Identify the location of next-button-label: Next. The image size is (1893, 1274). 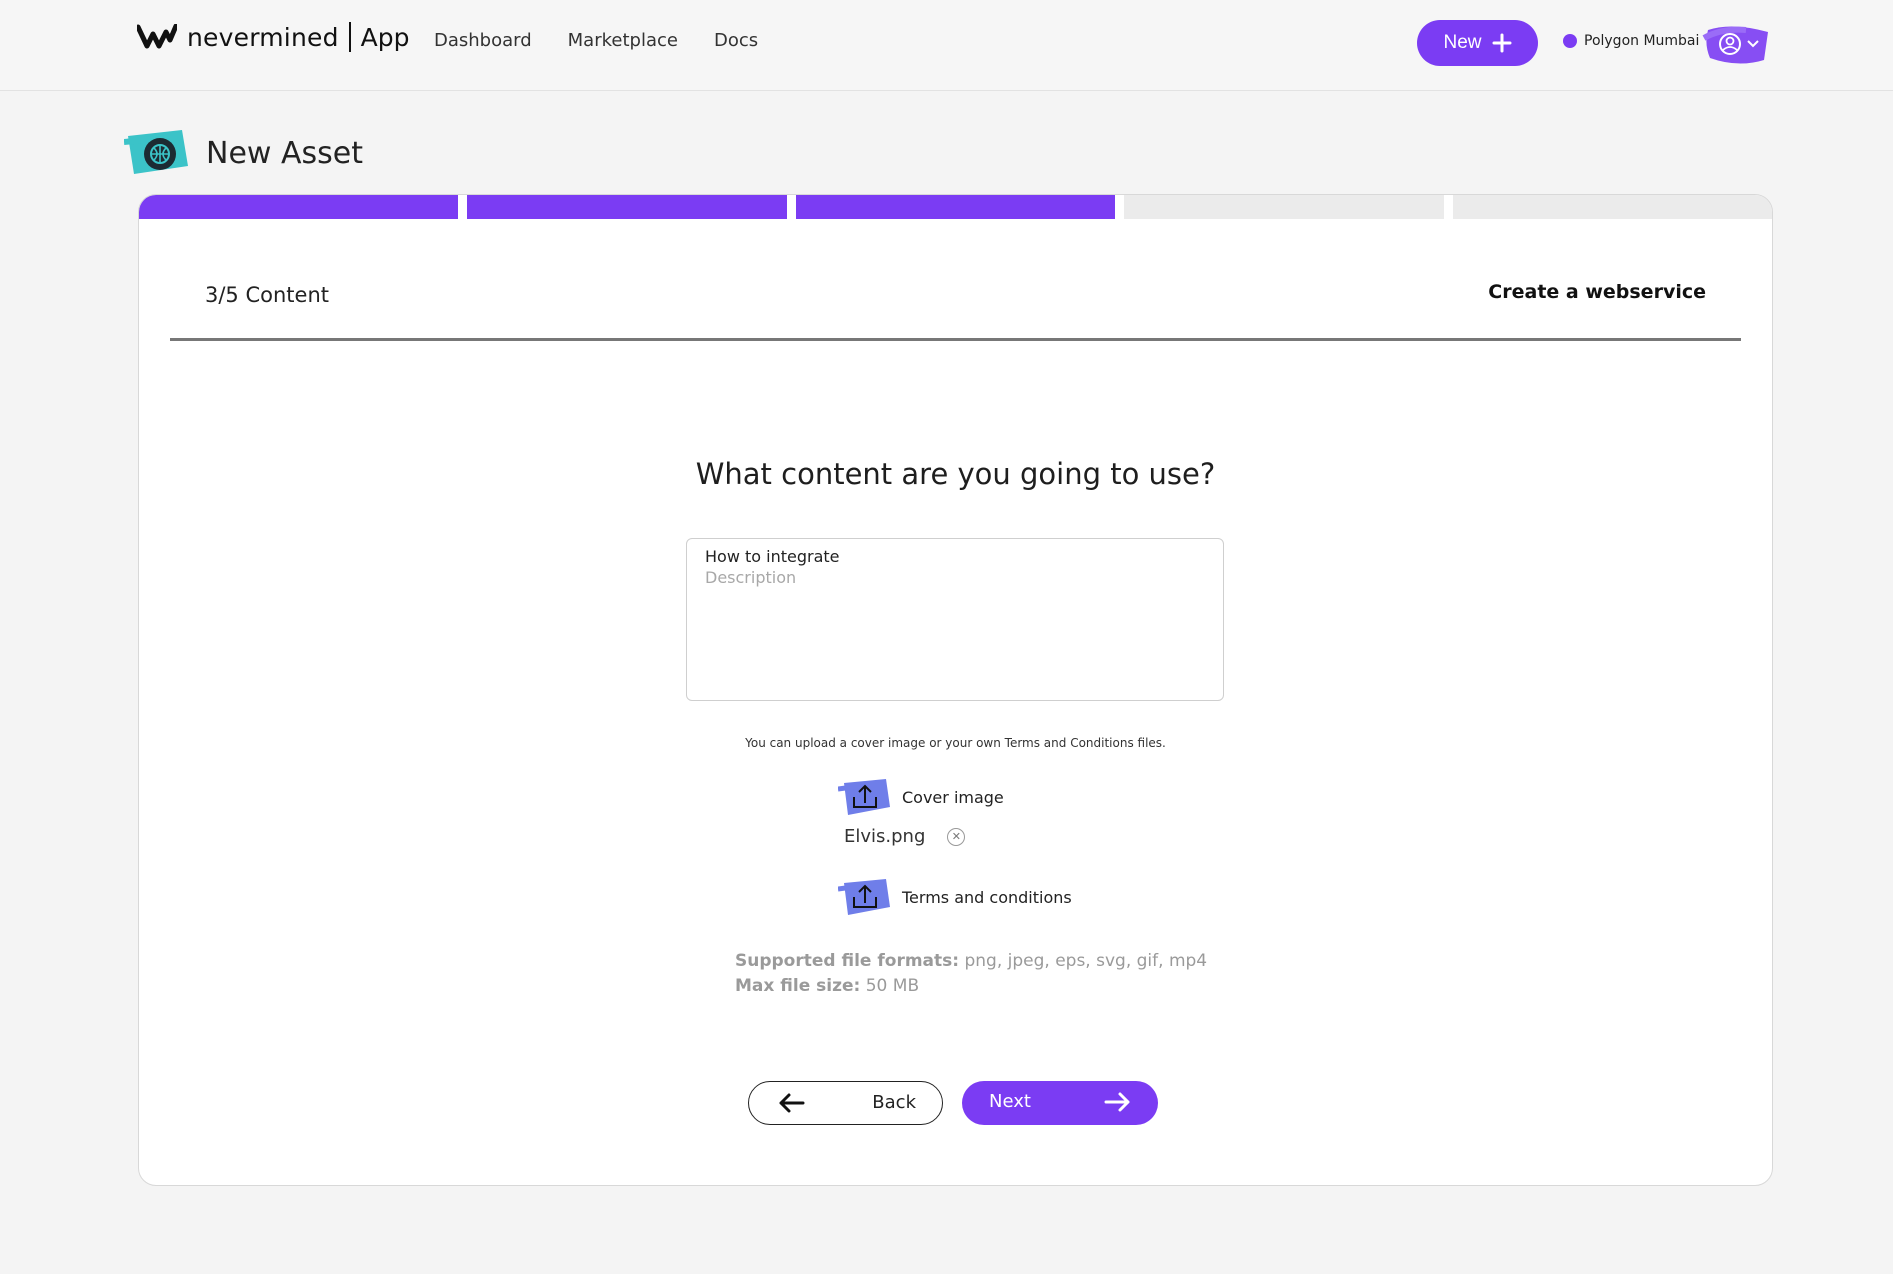
(1010, 1101).